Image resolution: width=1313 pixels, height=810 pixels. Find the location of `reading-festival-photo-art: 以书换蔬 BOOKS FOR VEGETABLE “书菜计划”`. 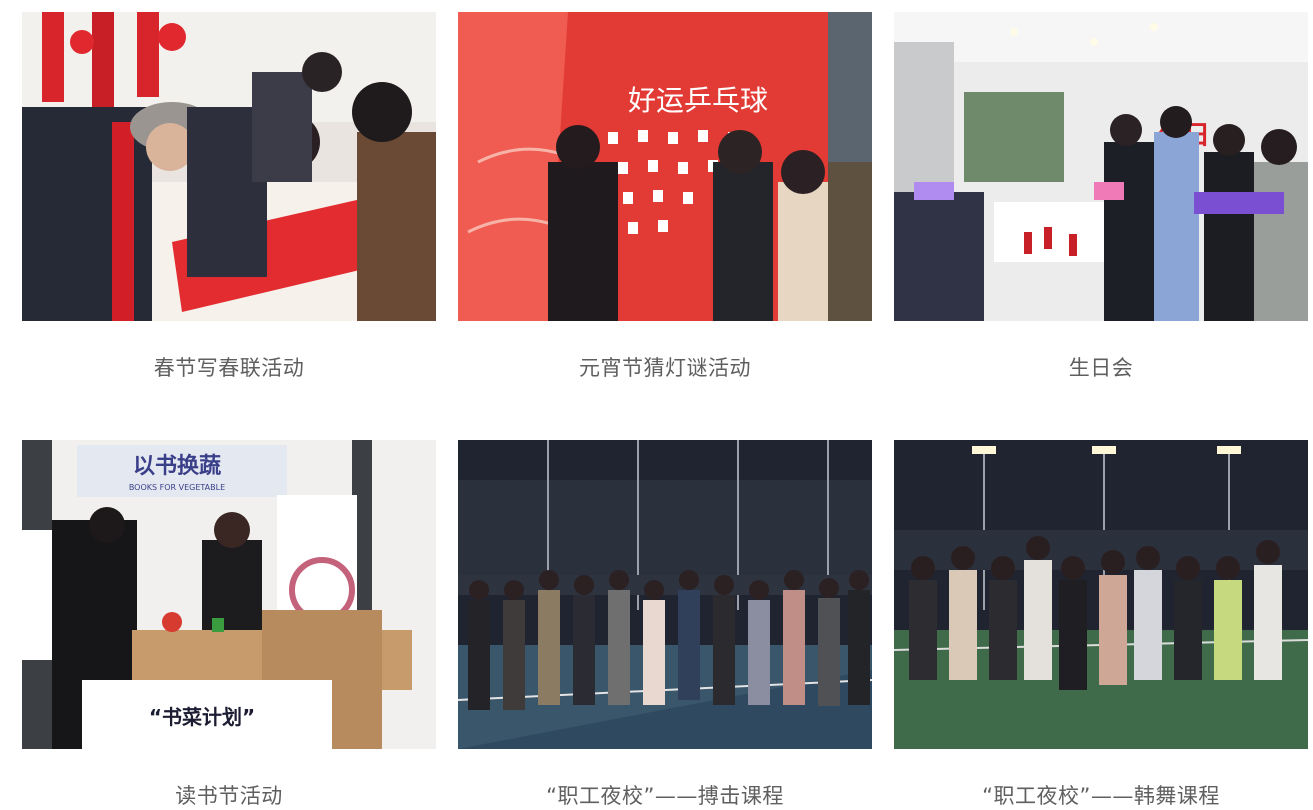

reading-festival-photo-art: 以书换蔬 BOOKS FOR VEGETABLE “书菜计划” is located at coordinates (229, 594).